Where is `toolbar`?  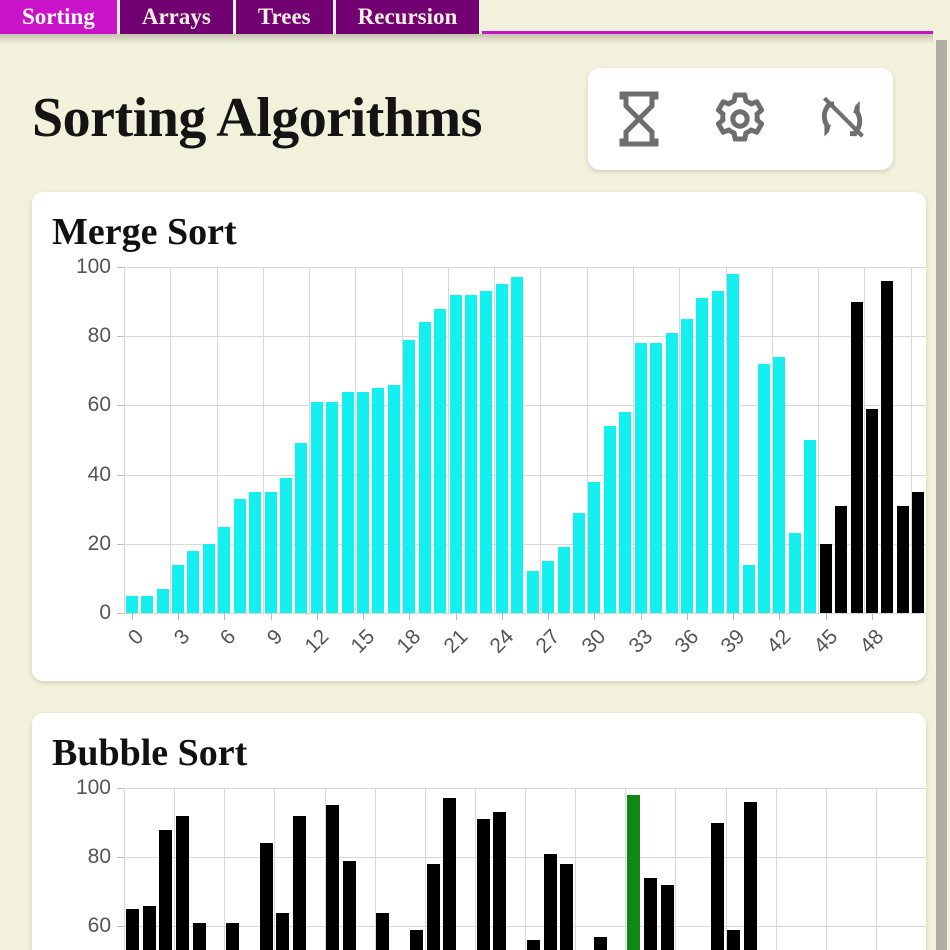
toolbar is located at coordinates (740, 119).